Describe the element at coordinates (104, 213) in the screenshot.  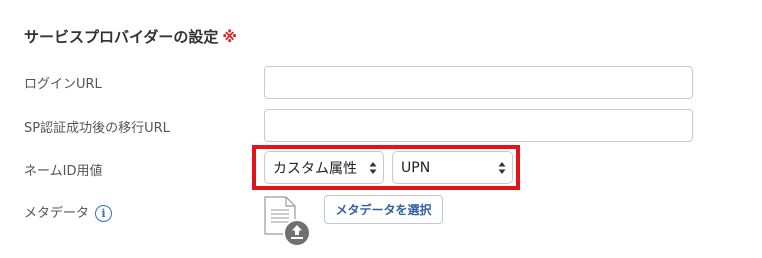
I see `info-icon: i` at that location.